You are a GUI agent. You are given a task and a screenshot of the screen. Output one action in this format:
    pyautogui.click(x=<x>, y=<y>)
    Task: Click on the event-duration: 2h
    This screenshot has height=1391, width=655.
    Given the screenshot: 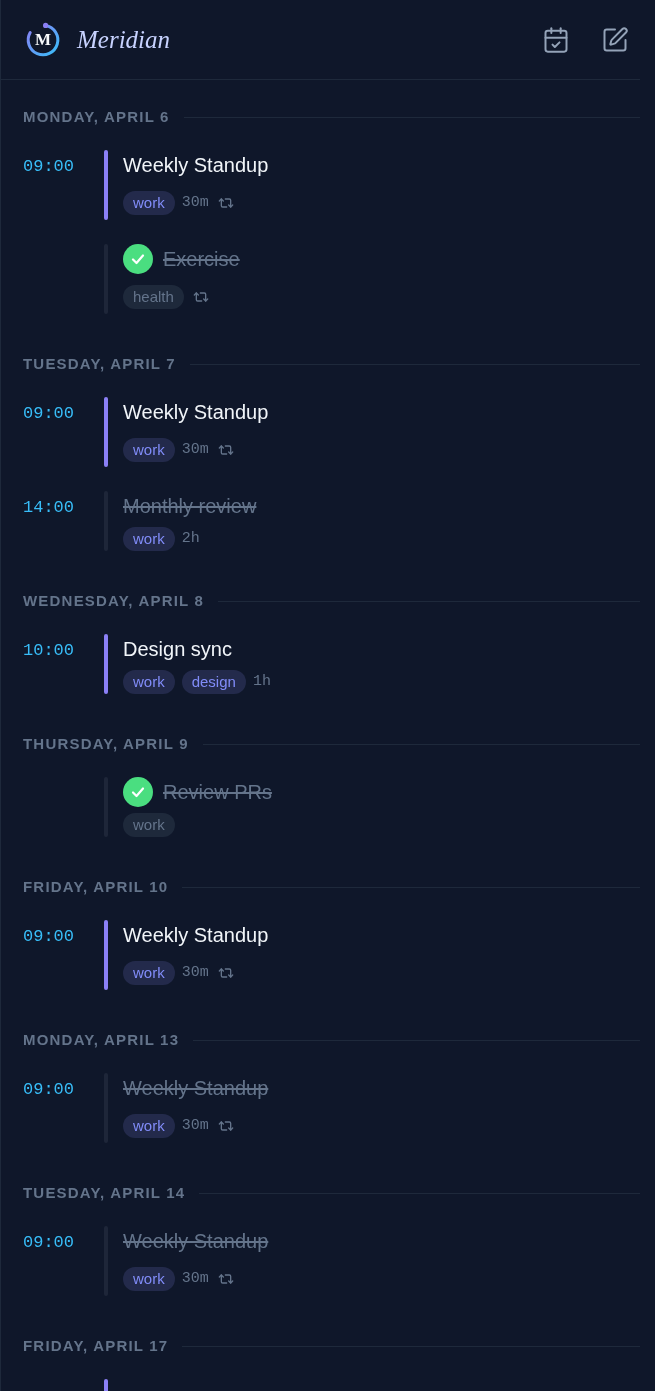 What is the action you would take?
    pyautogui.click(x=190, y=539)
    